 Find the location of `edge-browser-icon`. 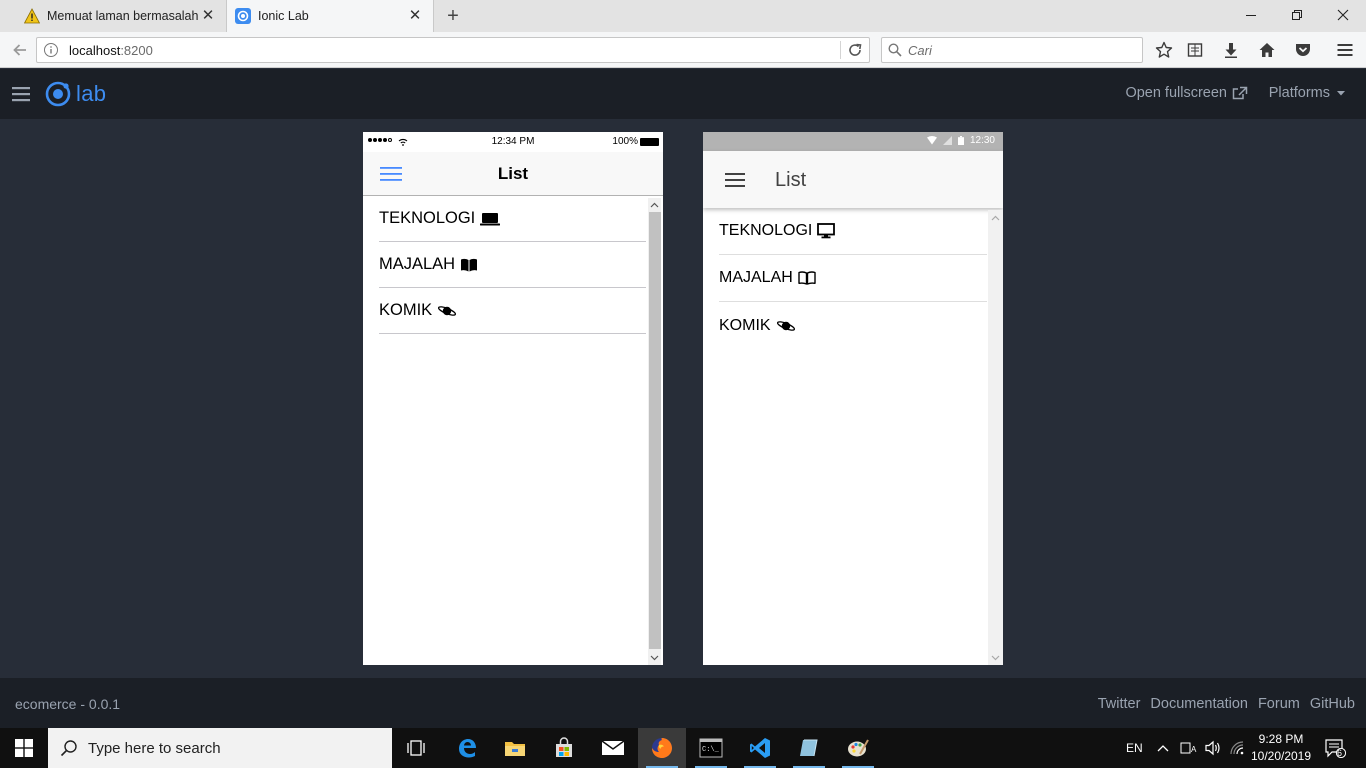

edge-browser-icon is located at coordinates (467, 748).